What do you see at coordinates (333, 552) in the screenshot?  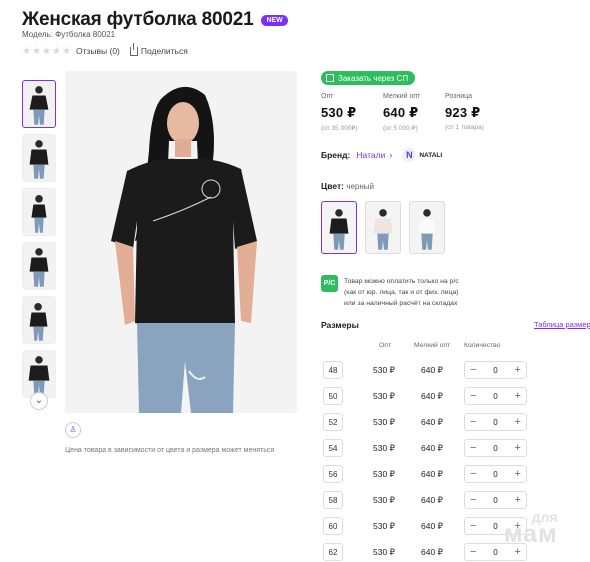 I see `size-label: 62` at bounding box center [333, 552].